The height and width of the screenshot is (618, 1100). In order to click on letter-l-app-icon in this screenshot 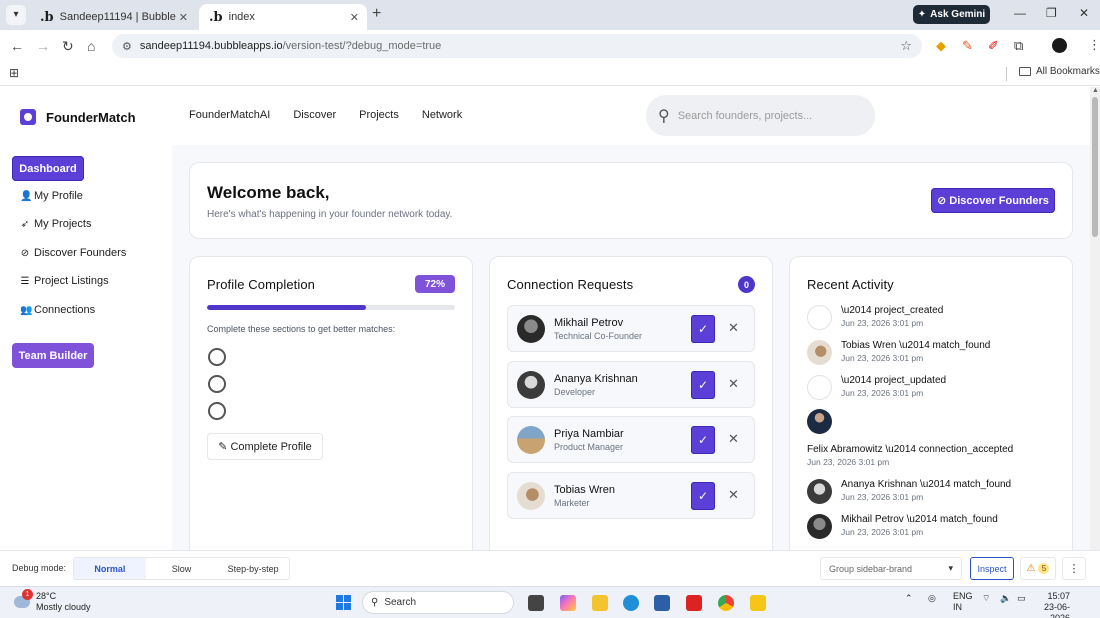, I will do `click(694, 603)`.